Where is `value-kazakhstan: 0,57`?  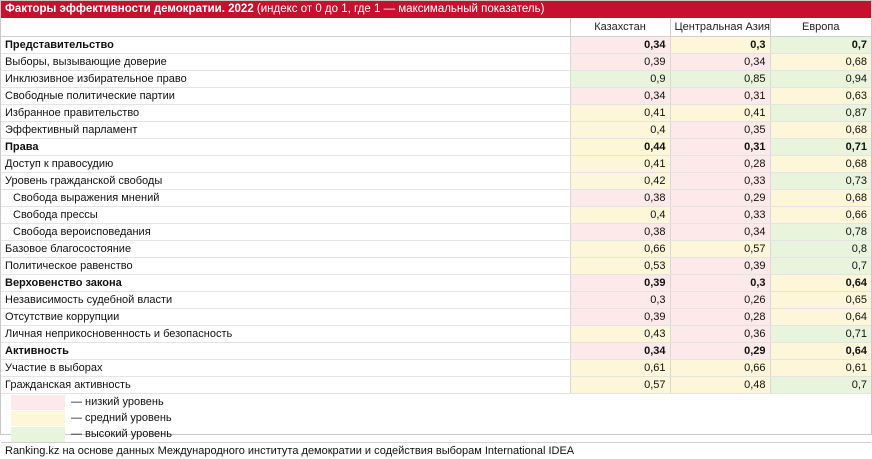
value-kazakhstan: 0,57 is located at coordinates (619, 385).